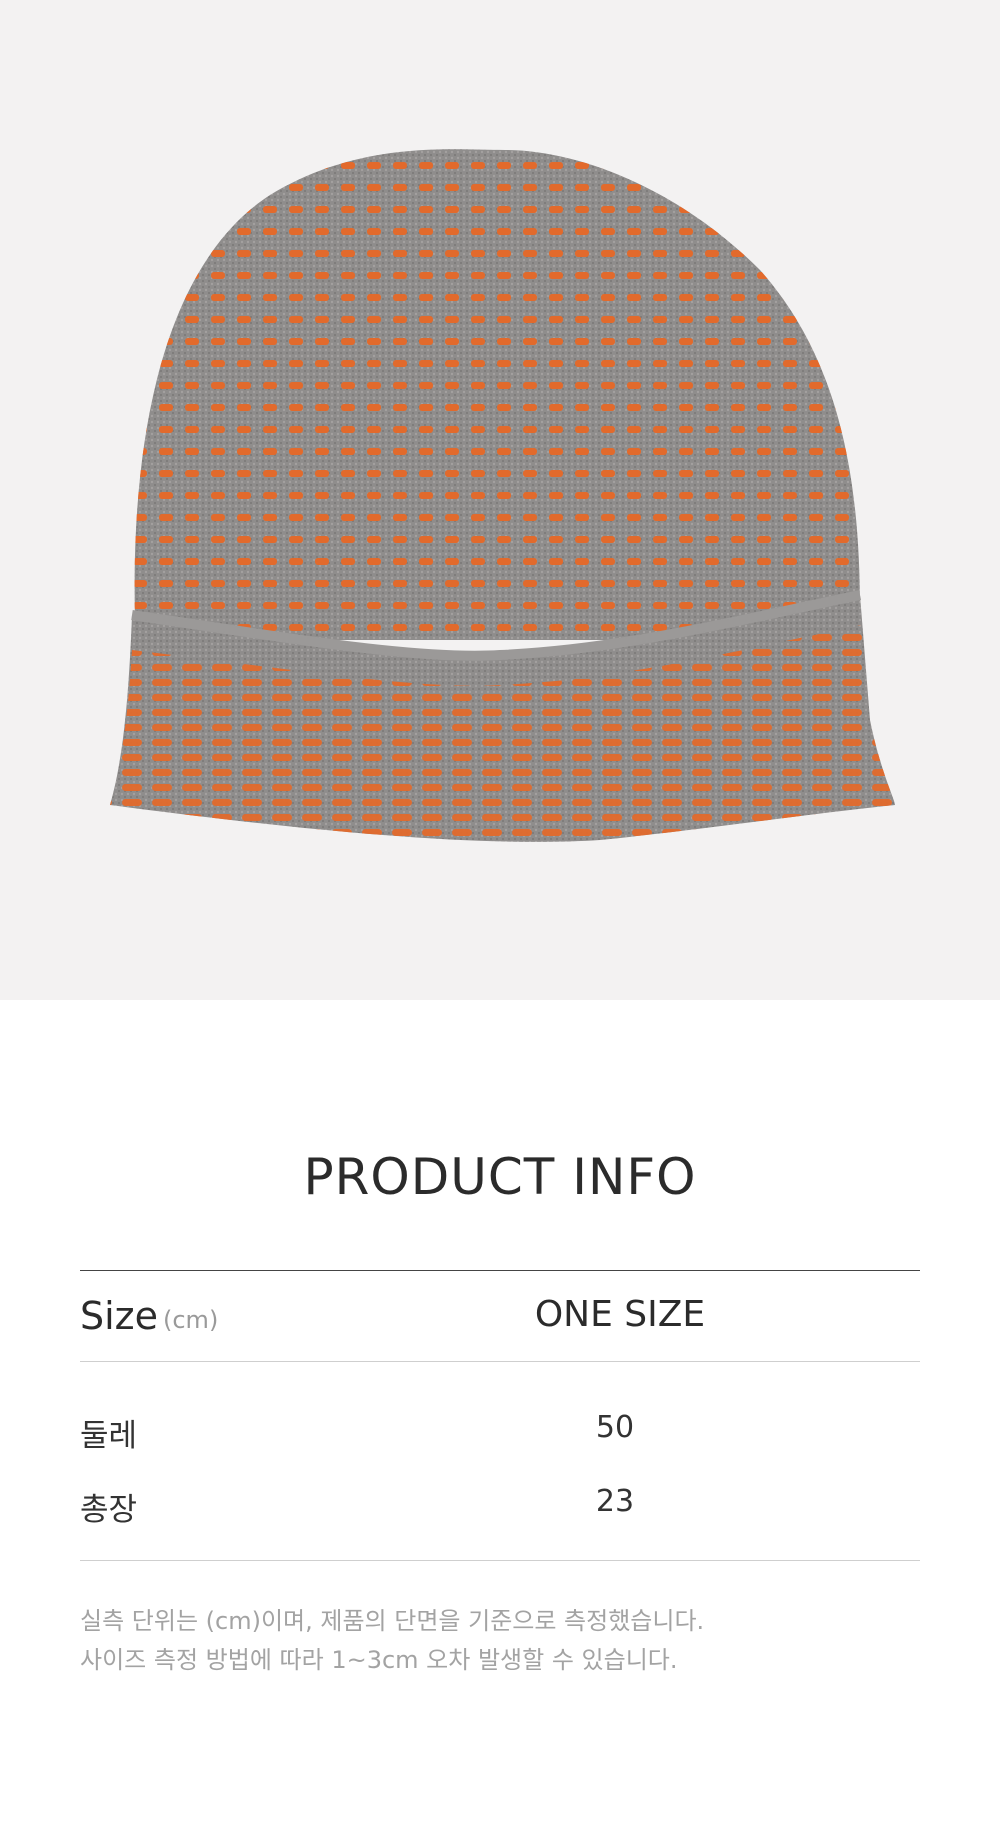  Describe the element at coordinates (615, 1501) in the screenshot. I see `measurement-value-length: 23` at that location.